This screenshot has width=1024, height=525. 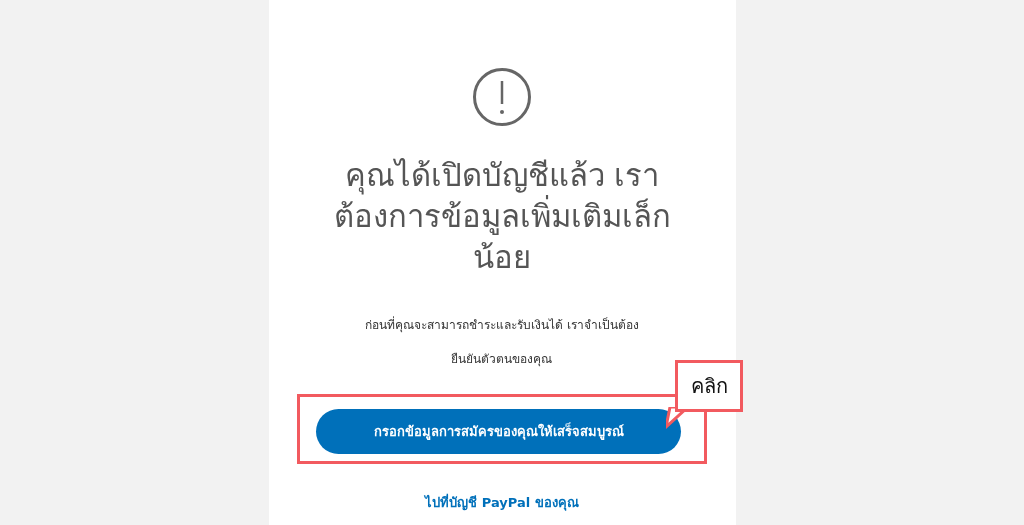 What do you see at coordinates (498, 431) in the screenshot?
I see `complete-application-button: กรอกข้อมูลการสมัครของคุณให้เสร็จสมบูรณ์` at bounding box center [498, 431].